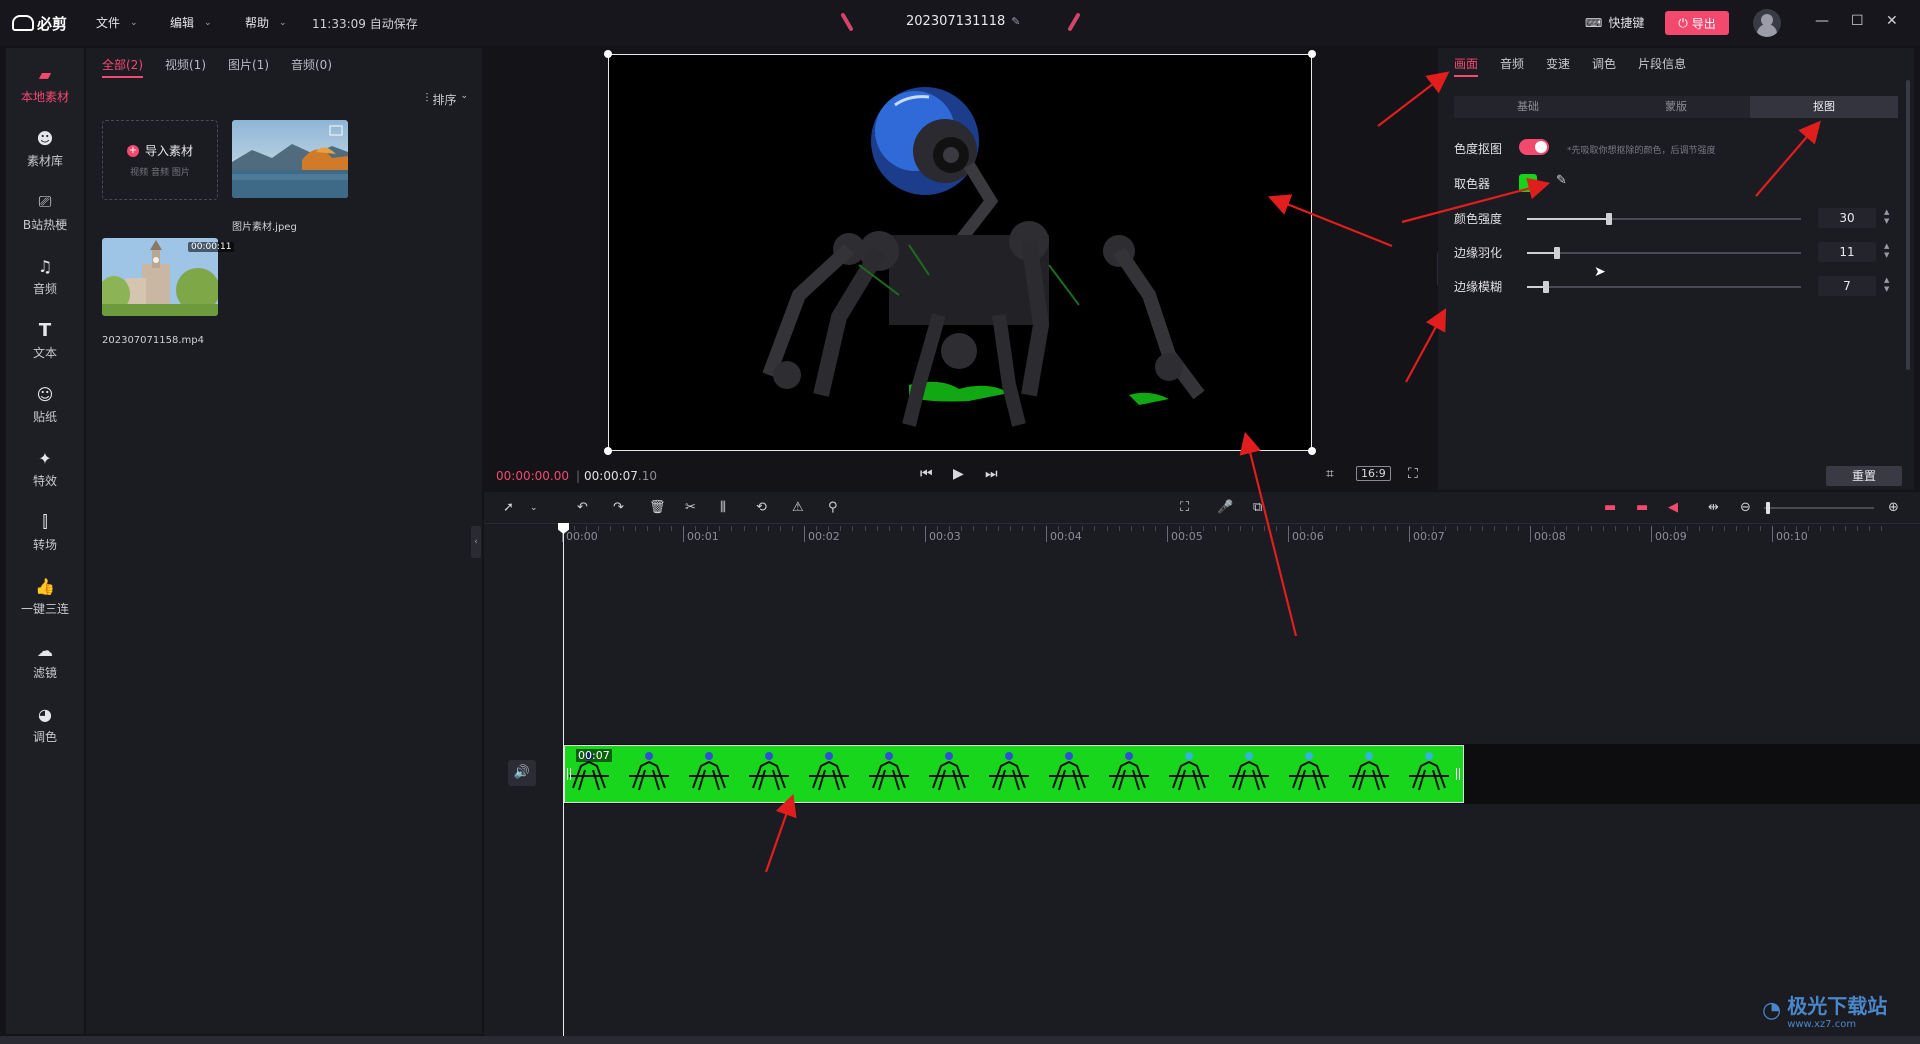 Image resolution: width=1920 pixels, height=1044 pixels. I want to click on media-tab-video: 视频(1), so click(185, 67).